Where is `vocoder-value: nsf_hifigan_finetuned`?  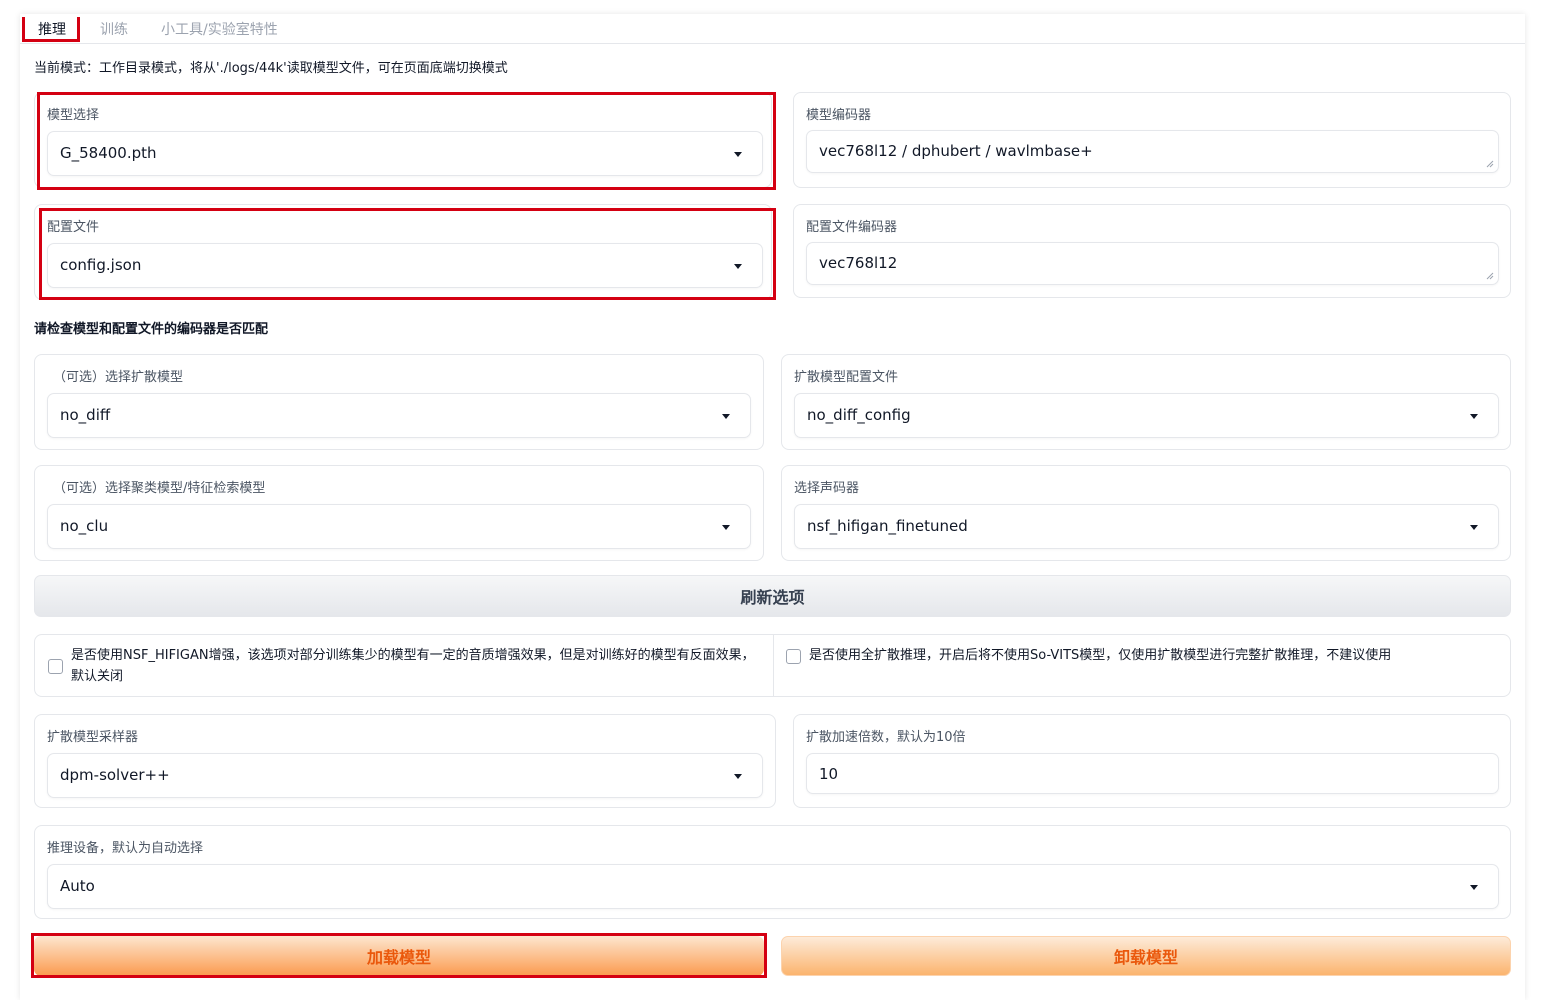
vocoder-value: nsf_hifigan_finetuned is located at coordinates (887, 526).